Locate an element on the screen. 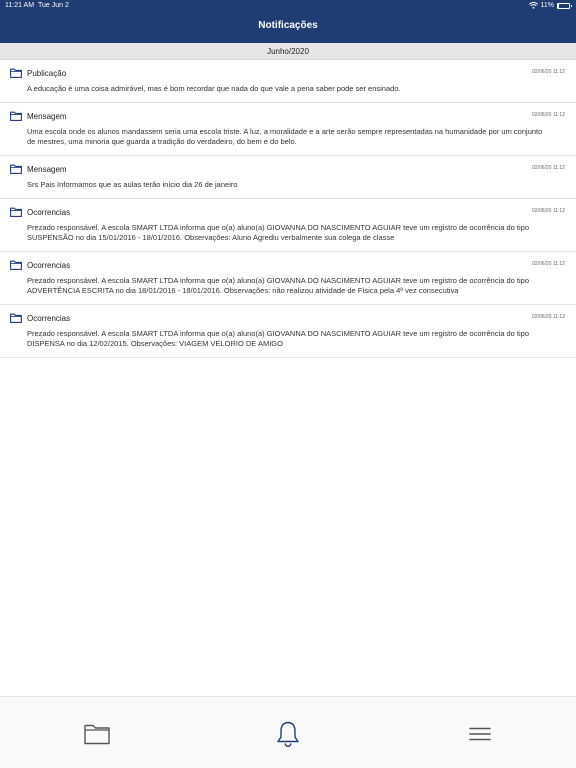 This screenshot has width=576, height=768. tab-menu is located at coordinates (480, 734).